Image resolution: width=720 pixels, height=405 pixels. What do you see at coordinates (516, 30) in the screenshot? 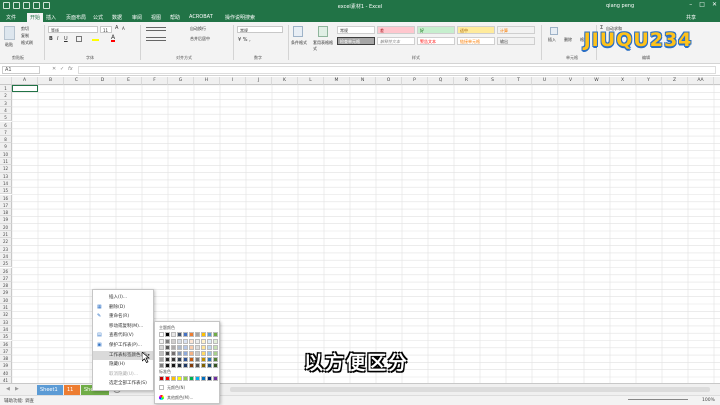
I see `style-calculation: 计算` at bounding box center [516, 30].